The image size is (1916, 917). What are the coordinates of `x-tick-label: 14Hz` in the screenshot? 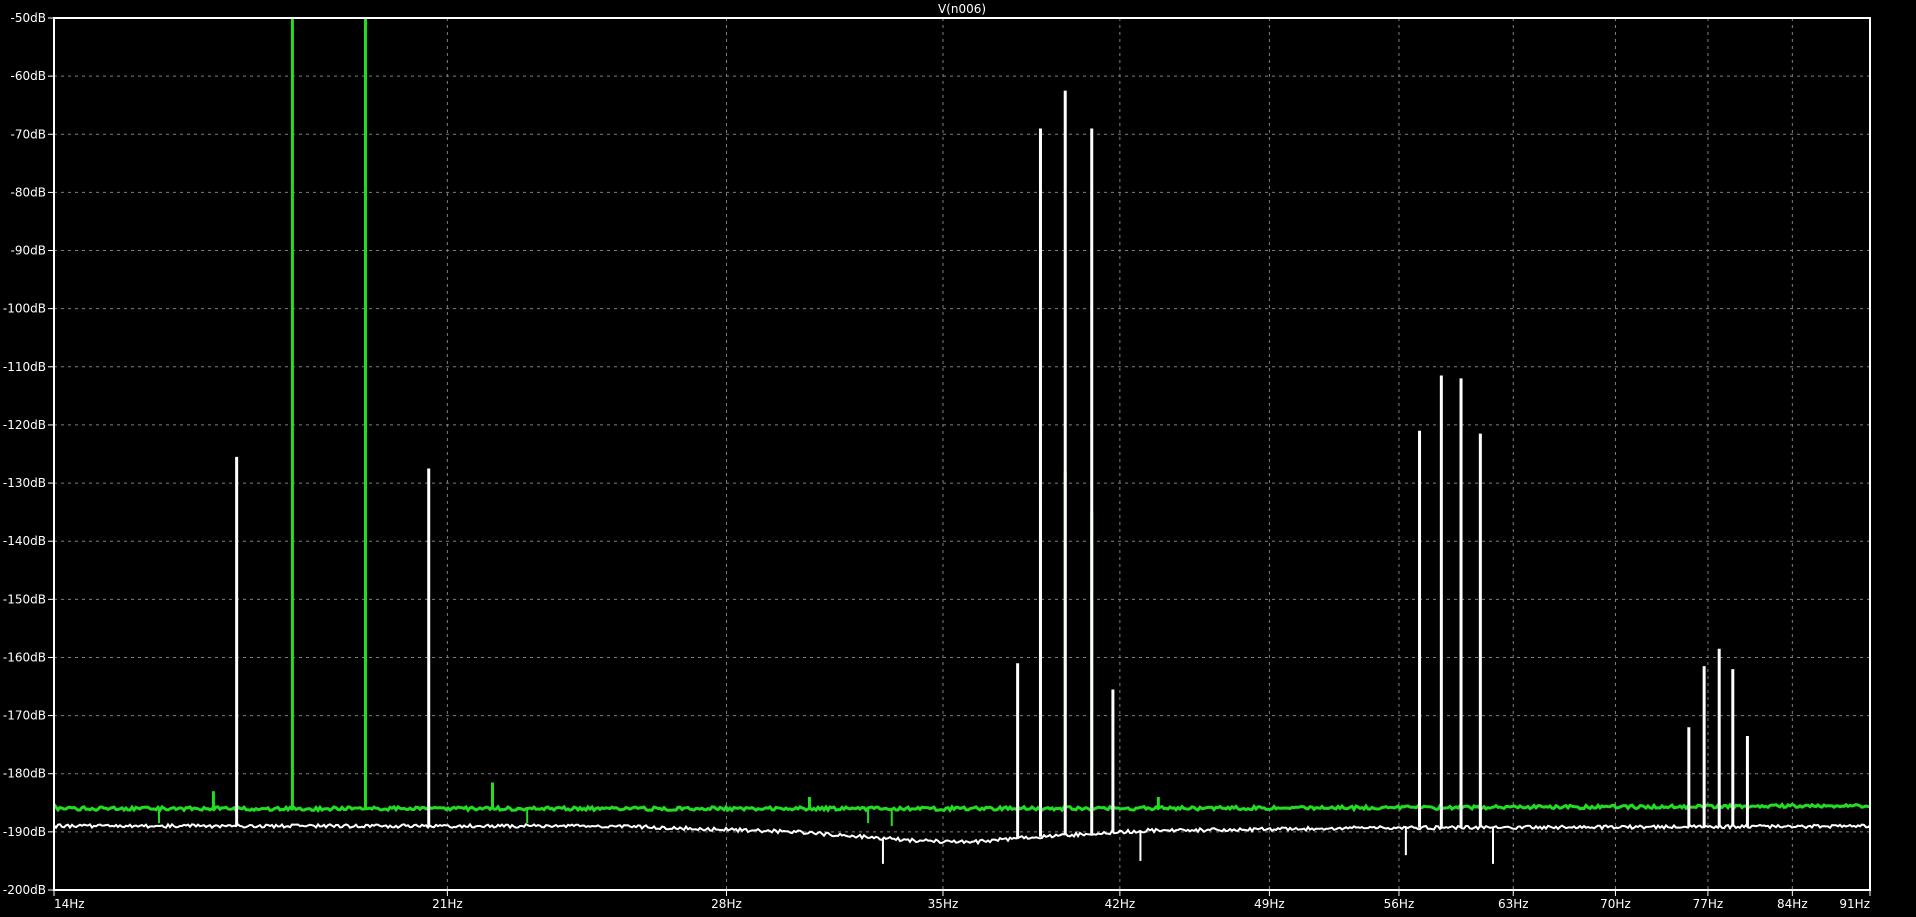 It's located at (69, 904).